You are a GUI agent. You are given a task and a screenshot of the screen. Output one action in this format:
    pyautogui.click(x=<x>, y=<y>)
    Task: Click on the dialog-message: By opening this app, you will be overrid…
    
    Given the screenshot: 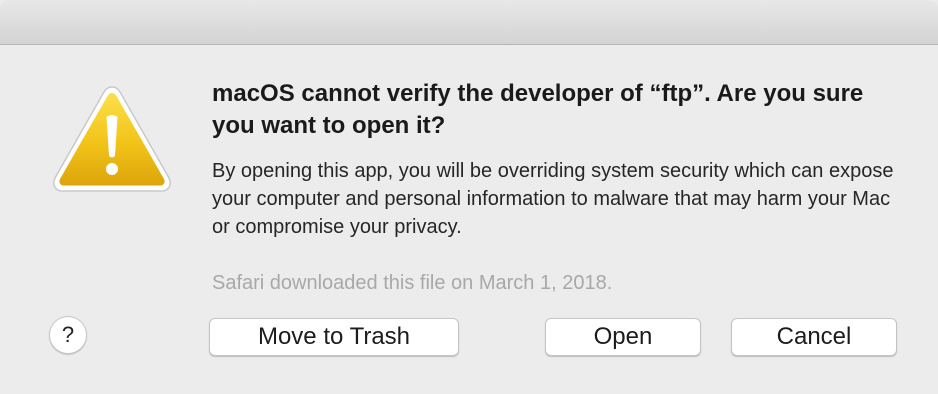 What is the action you would take?
    pyautogui.click(x=553, y=199)
    